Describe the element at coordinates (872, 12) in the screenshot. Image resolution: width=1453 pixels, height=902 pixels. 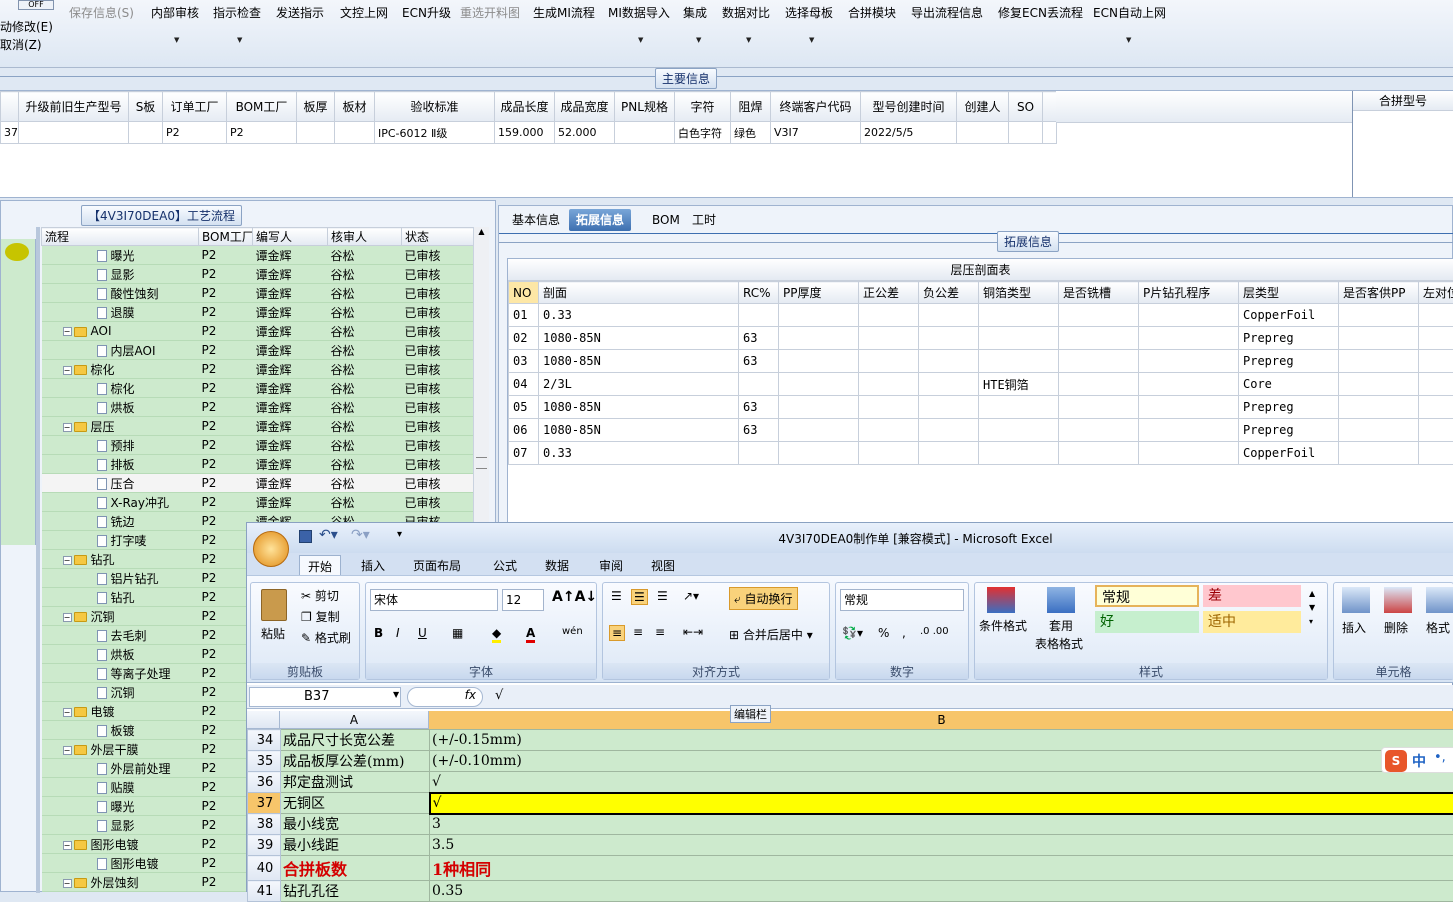
I see `toolbar-item-12: 合拼模块` at that location.